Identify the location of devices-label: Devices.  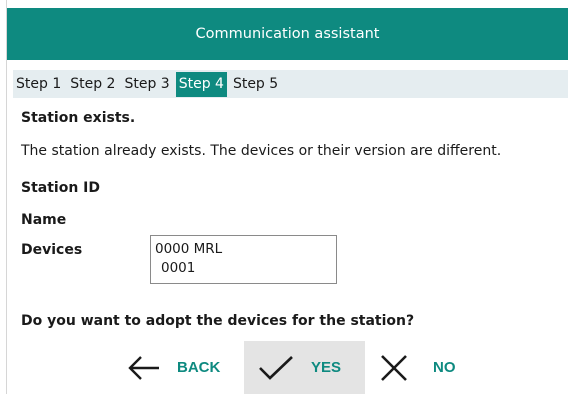
(52, 250).